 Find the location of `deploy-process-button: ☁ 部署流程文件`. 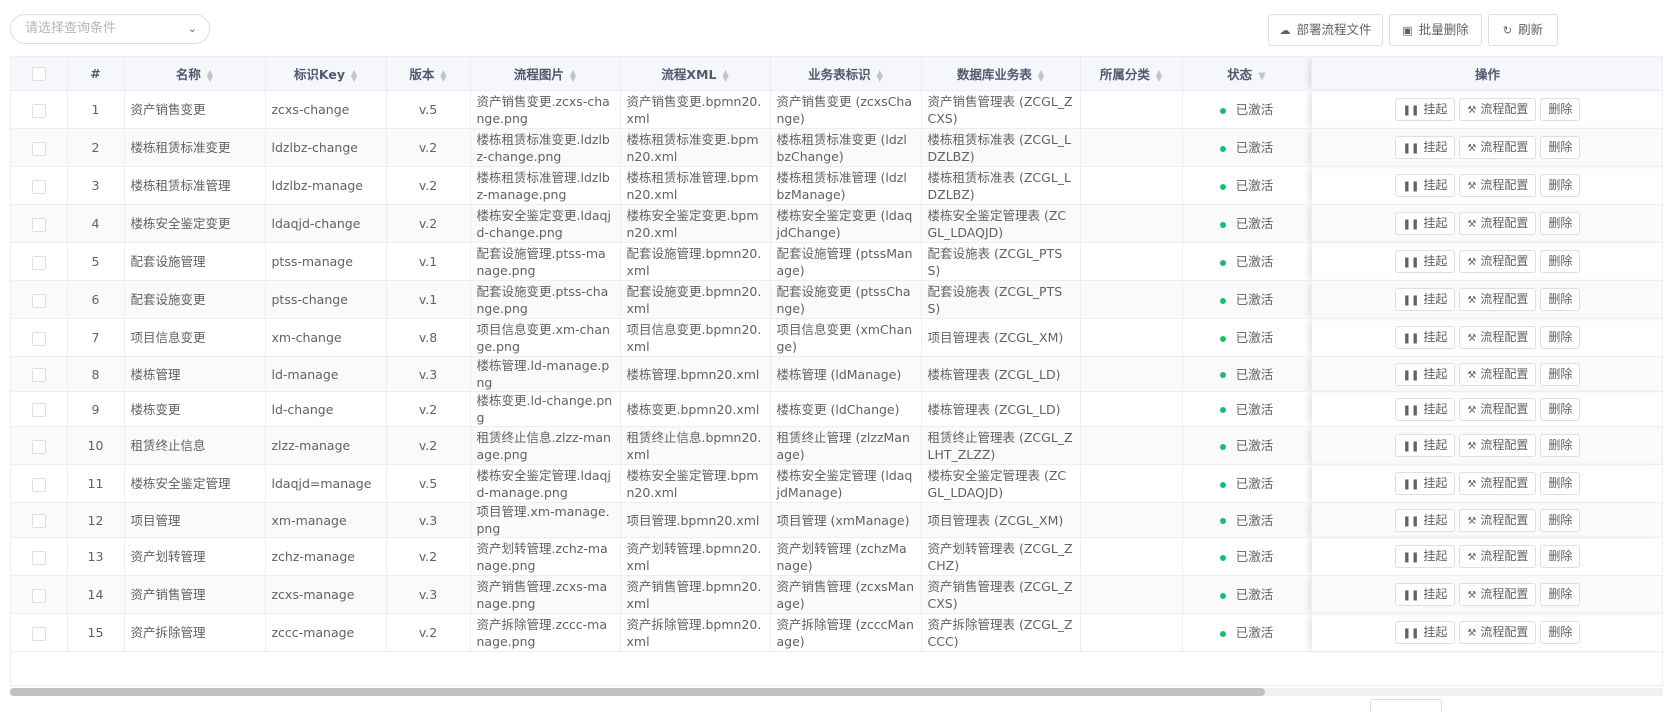

deploy-process-button: ☁ 部署流程文件 is located at coordinates (1325, 30).